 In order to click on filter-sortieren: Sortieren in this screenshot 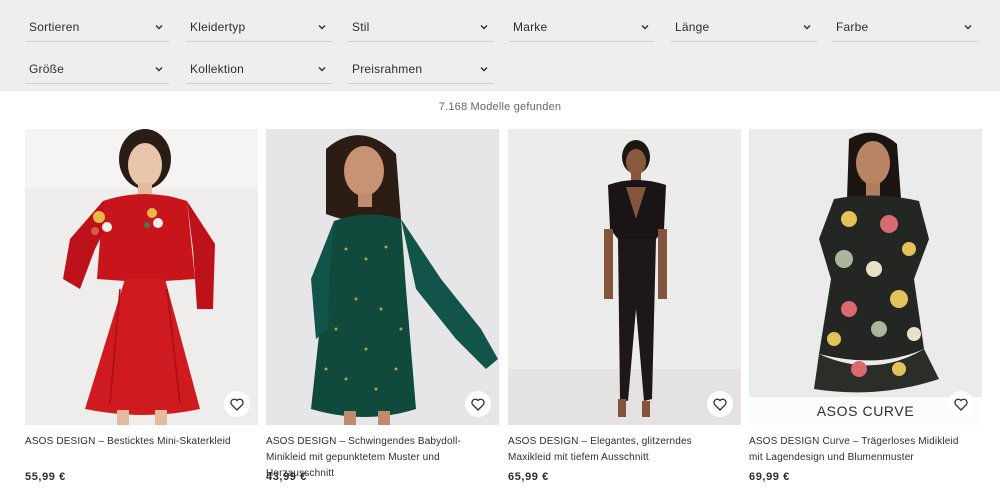, I will do `click(97, 27)`.